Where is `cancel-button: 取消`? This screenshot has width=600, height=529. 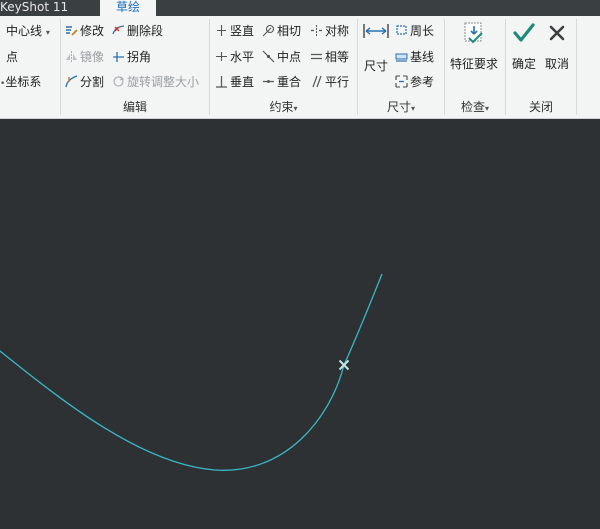 cancel-button: 取消 is located at coordinates (557, 54).